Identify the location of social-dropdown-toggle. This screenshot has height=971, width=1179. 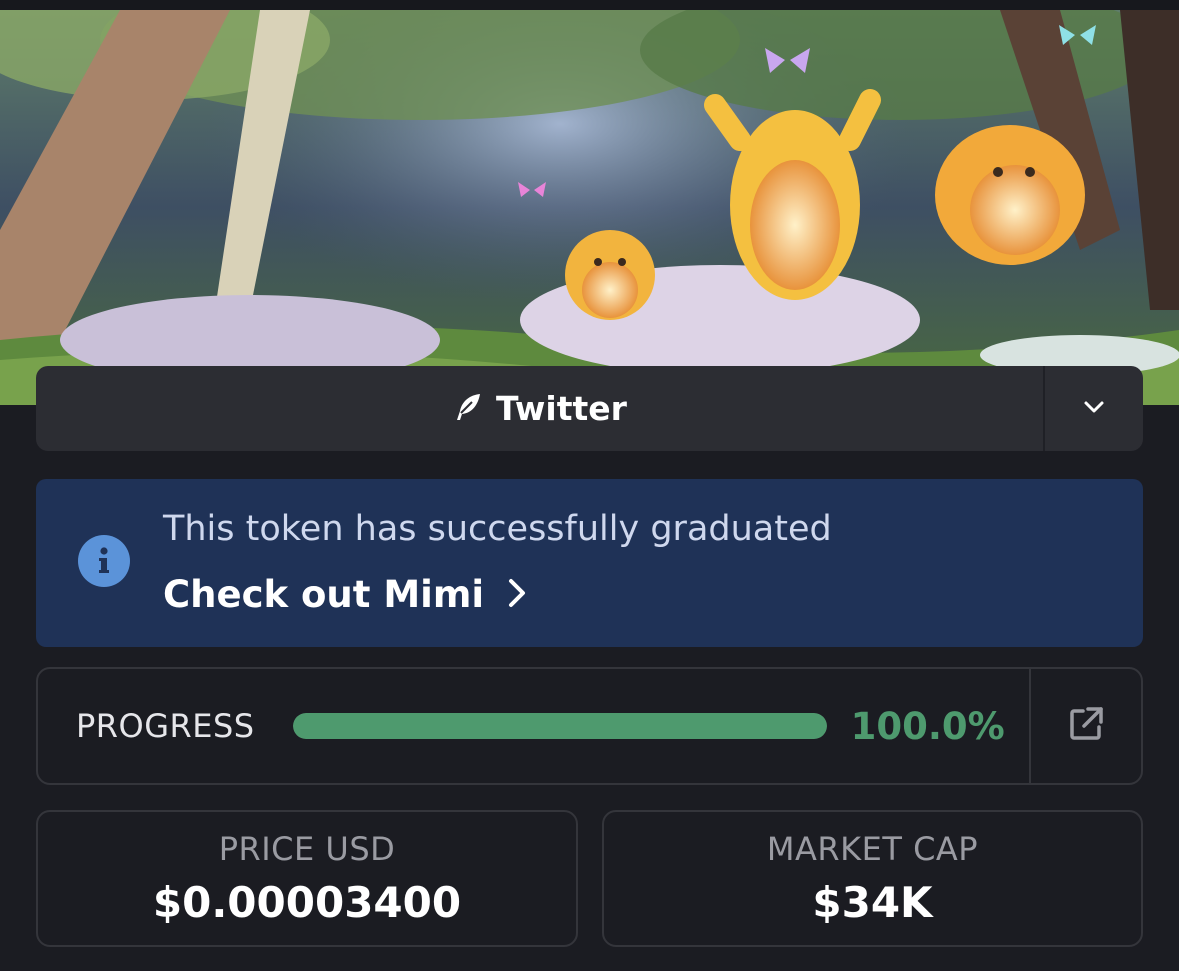
(1093, 408).